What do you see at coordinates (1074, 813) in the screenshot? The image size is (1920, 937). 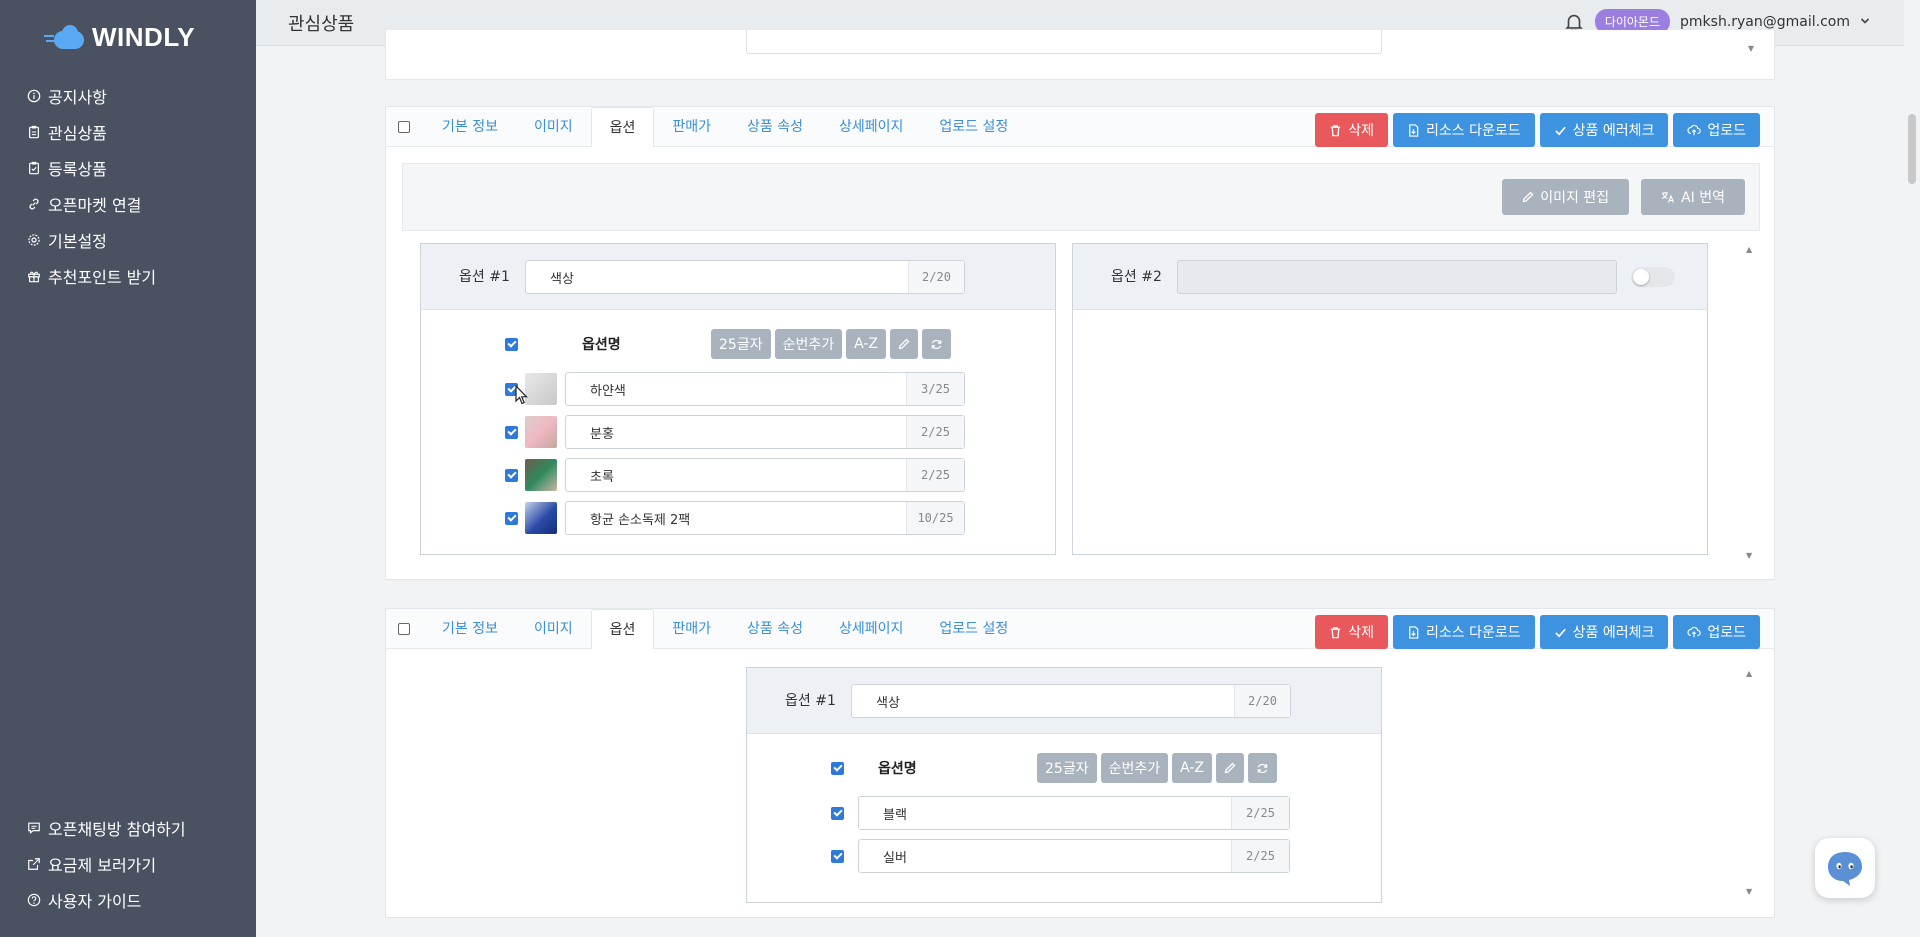 I see `option-value-field: 블랙 2/25` at bounding box center [1074, 813].